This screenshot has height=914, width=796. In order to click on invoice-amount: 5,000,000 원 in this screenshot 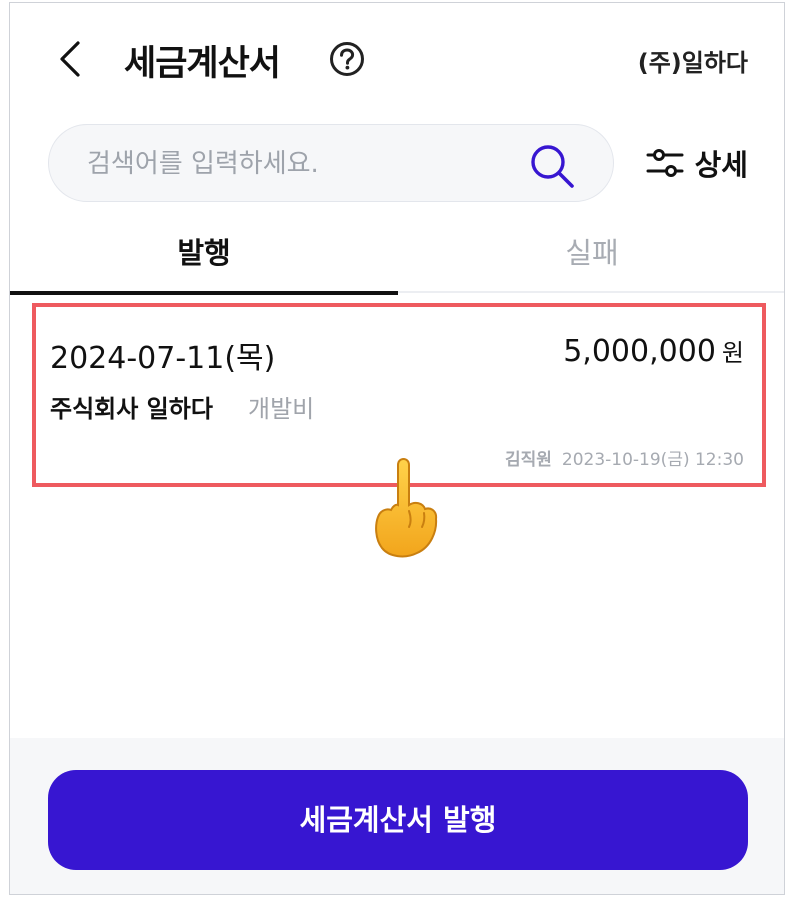, I will do `click(653, 351)`.